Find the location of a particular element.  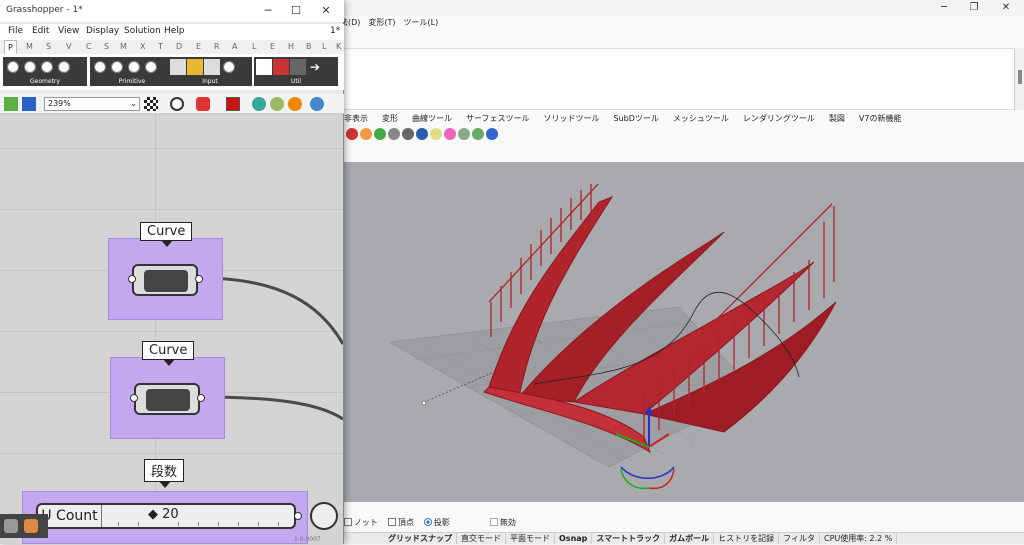

tab-v7-new: V7の新機能 is located at coordinates (880, 119).